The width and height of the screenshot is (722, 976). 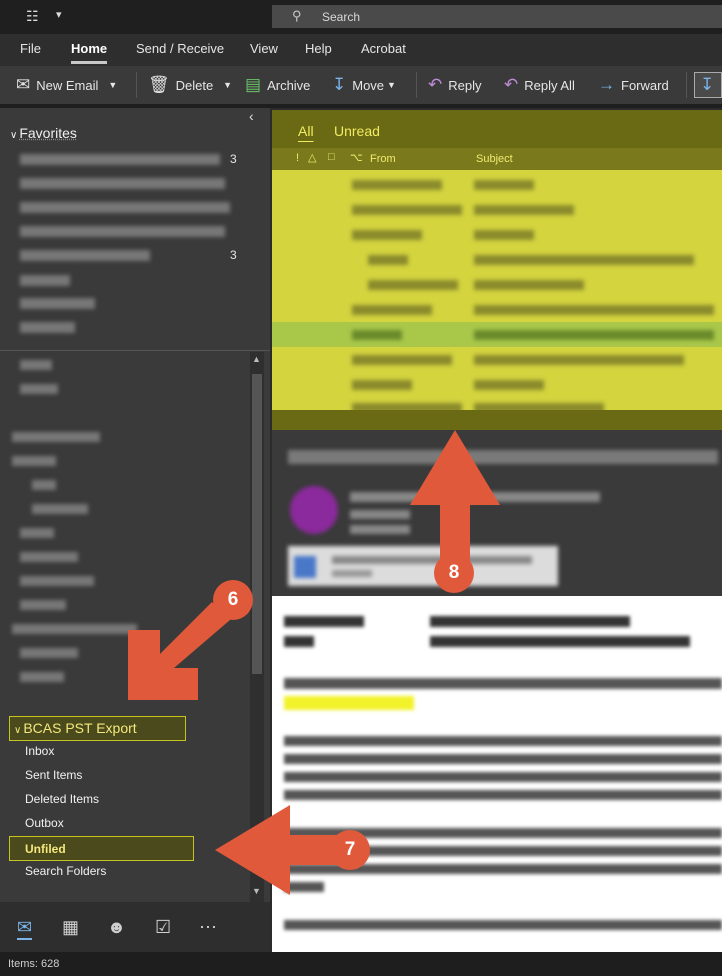 I want to click on callout-badge-8: 8, so click(x=454, y=573).